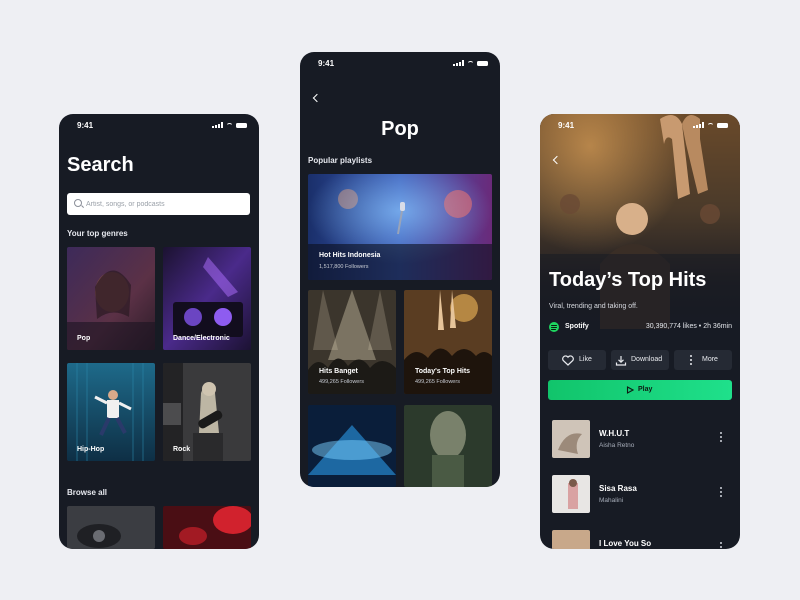  Describe the element at coordinates (317, 98) in the screenshot. I see `back-icon` at that location.